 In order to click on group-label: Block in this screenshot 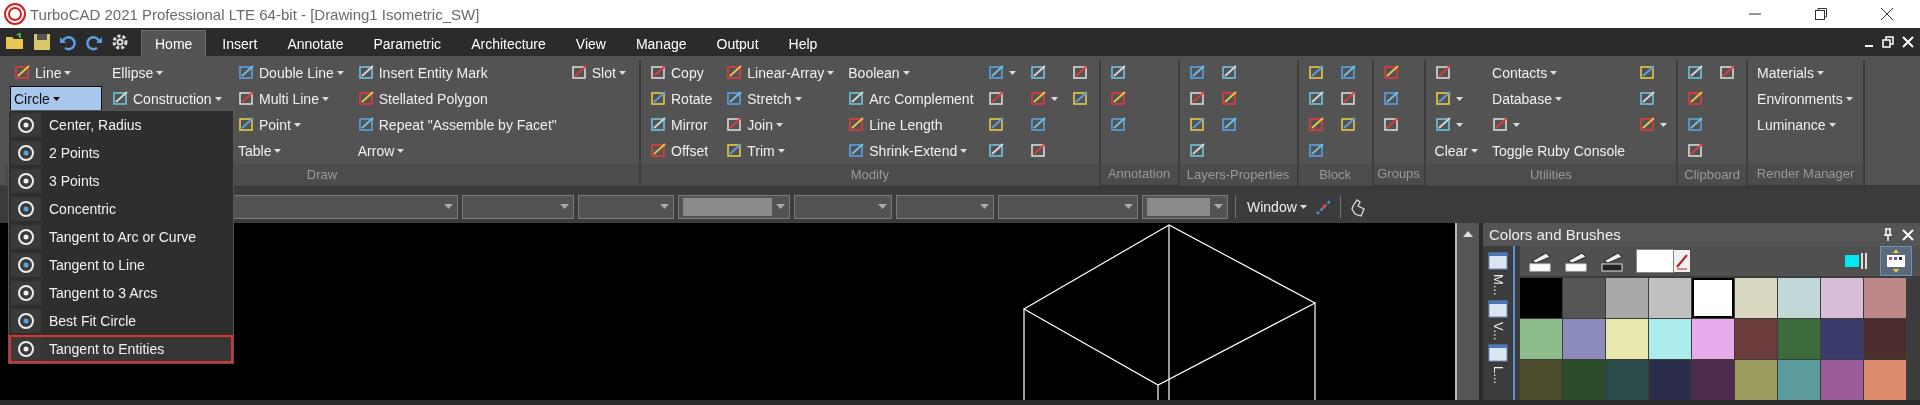, I will do `click(1335, 175)`.